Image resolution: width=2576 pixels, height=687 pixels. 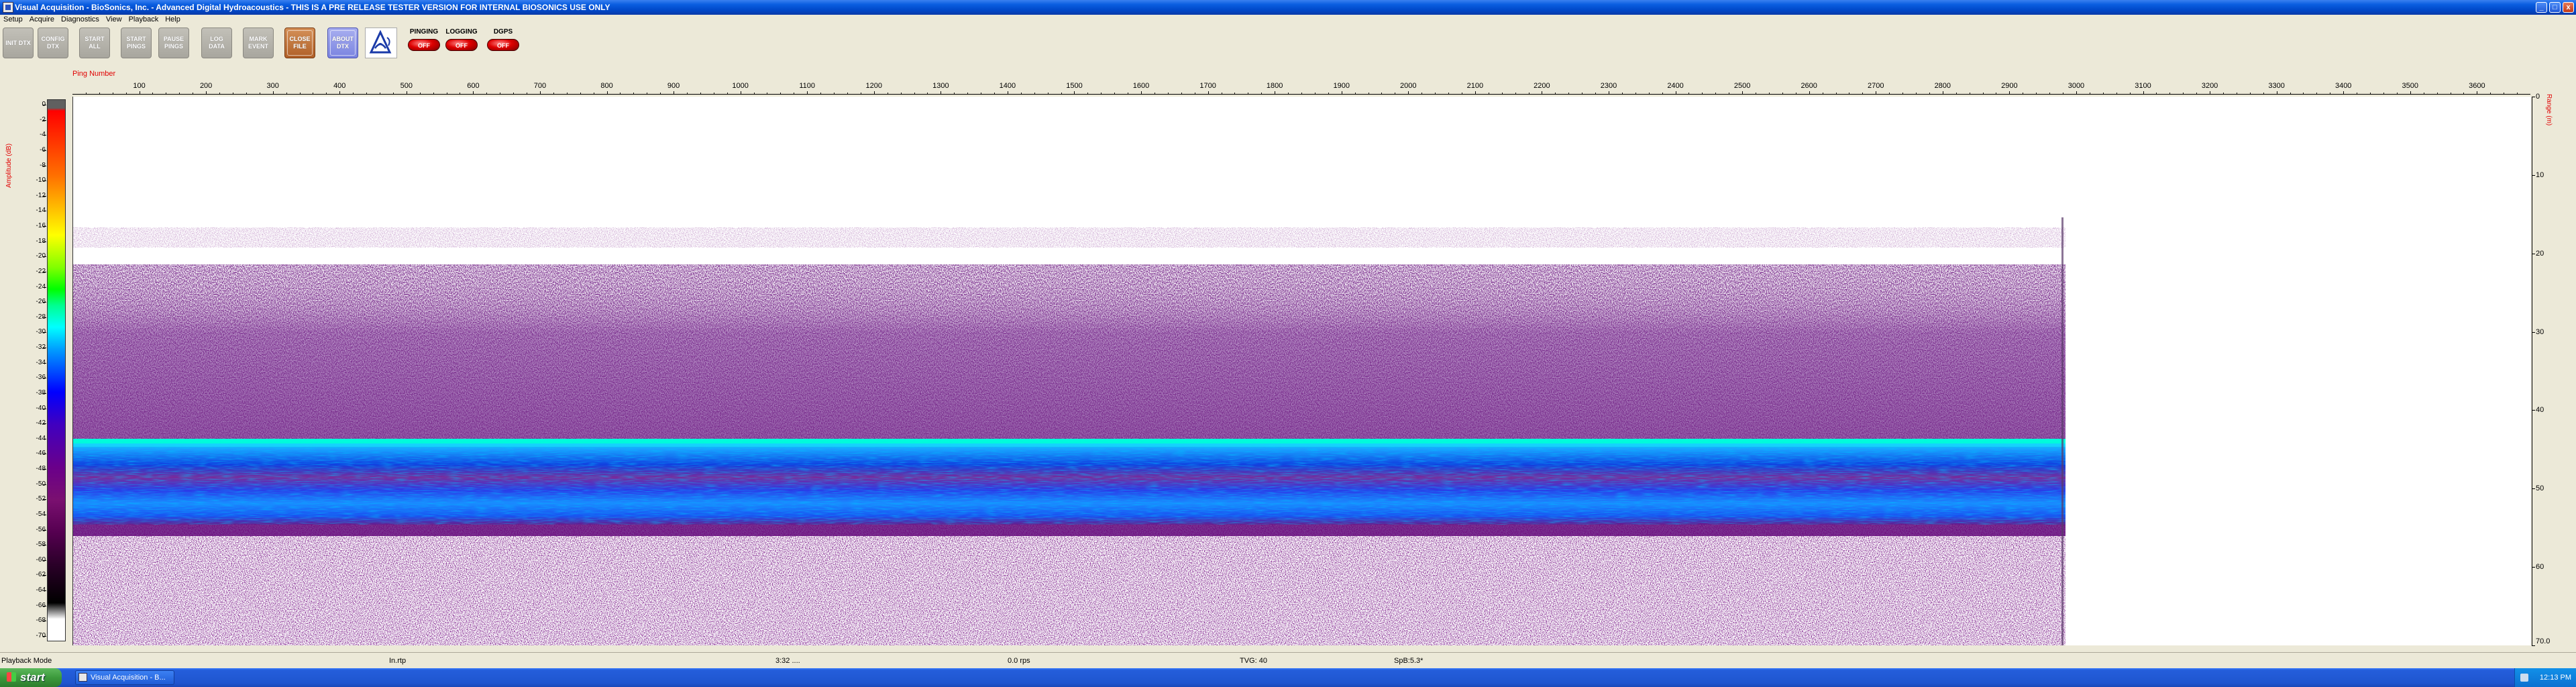 What do you see at coordinates (2540, 174) in the screenshot?
I see `range-tick-label: 10` at bounding box center [2540, 174].